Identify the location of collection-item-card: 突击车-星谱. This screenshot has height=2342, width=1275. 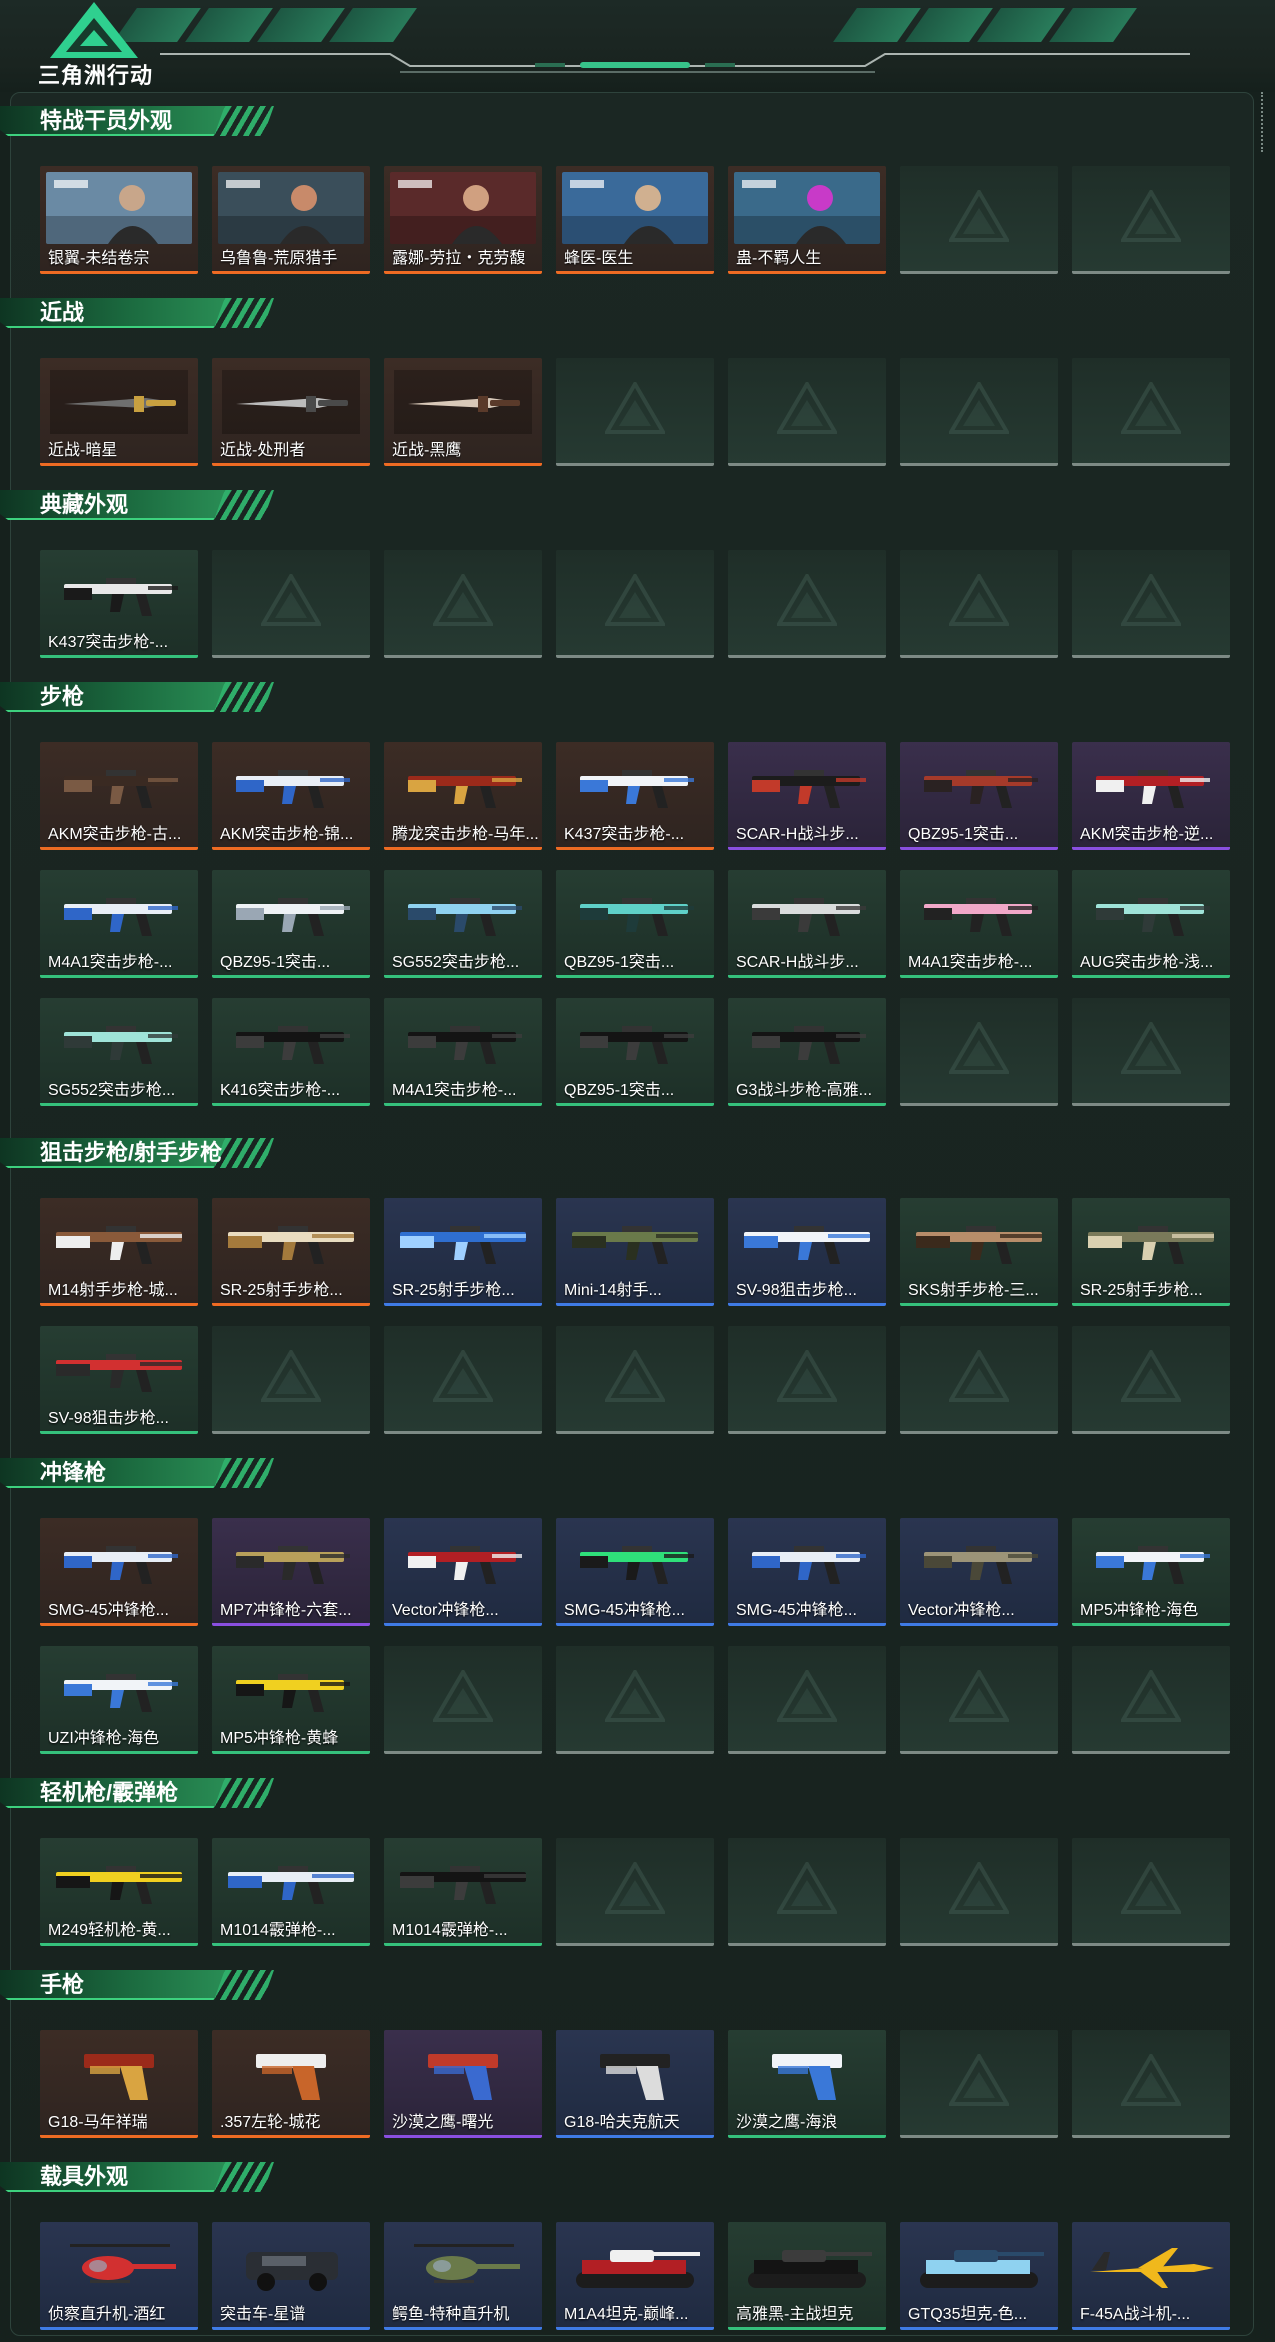
(291, 2276).